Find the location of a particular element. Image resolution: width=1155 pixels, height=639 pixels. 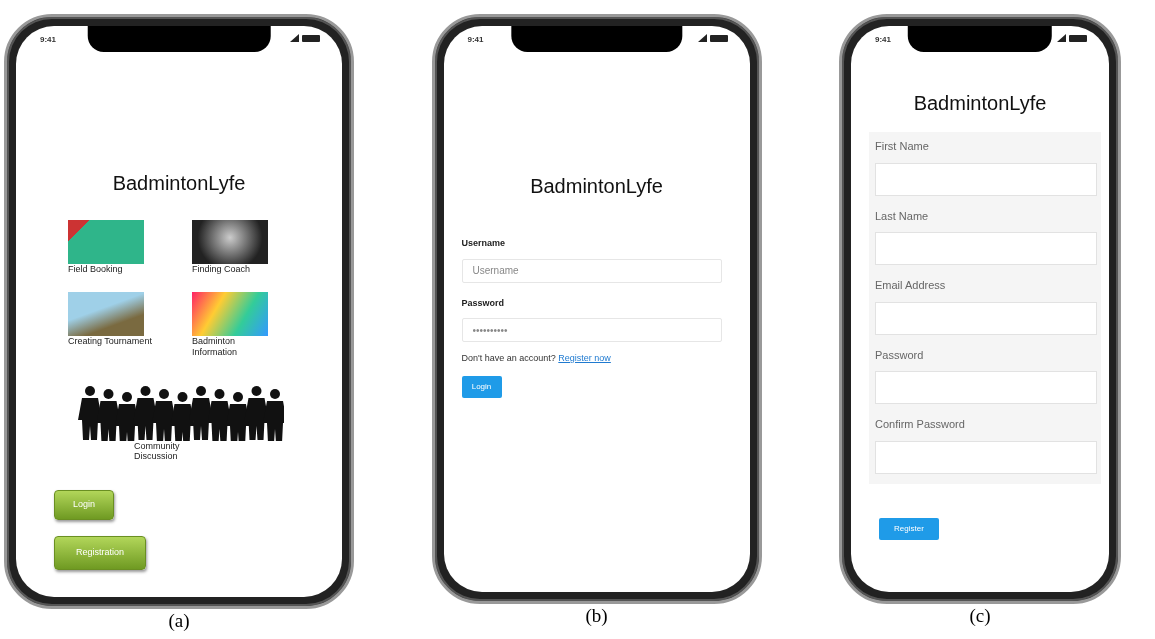

tile-label: Badminton Information is located at coordinates (215, 347).